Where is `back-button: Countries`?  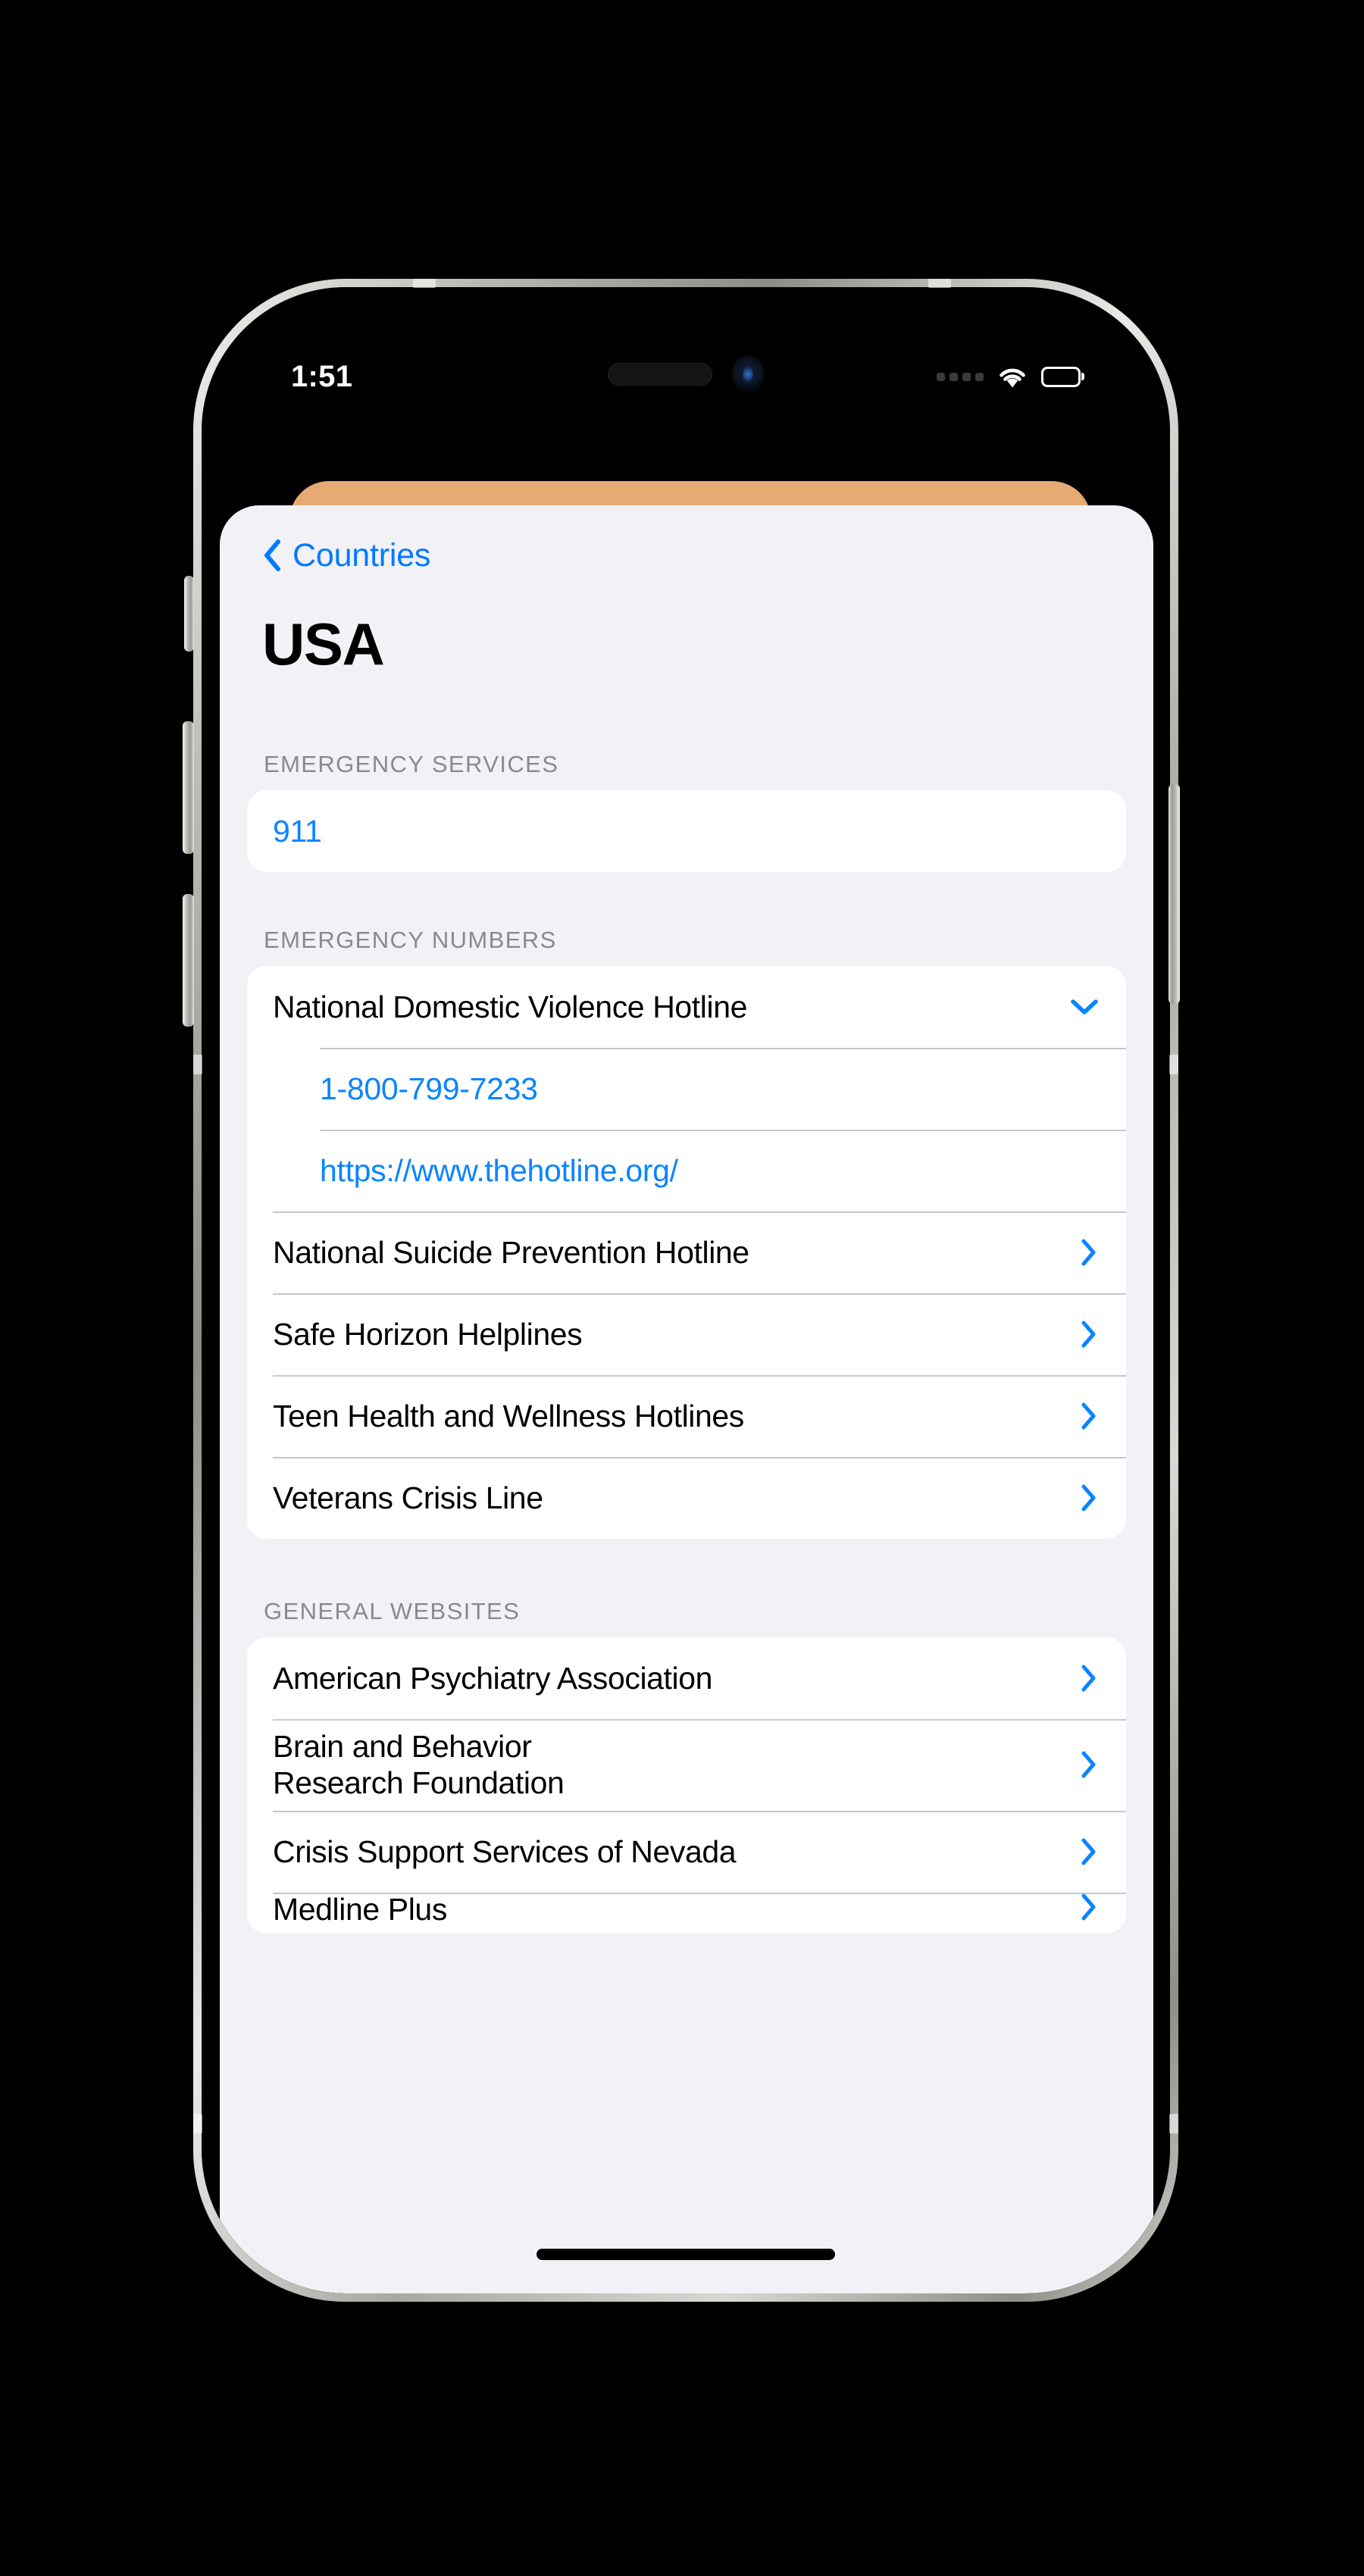
back-button: Countries is located at coordinates (346, 556).